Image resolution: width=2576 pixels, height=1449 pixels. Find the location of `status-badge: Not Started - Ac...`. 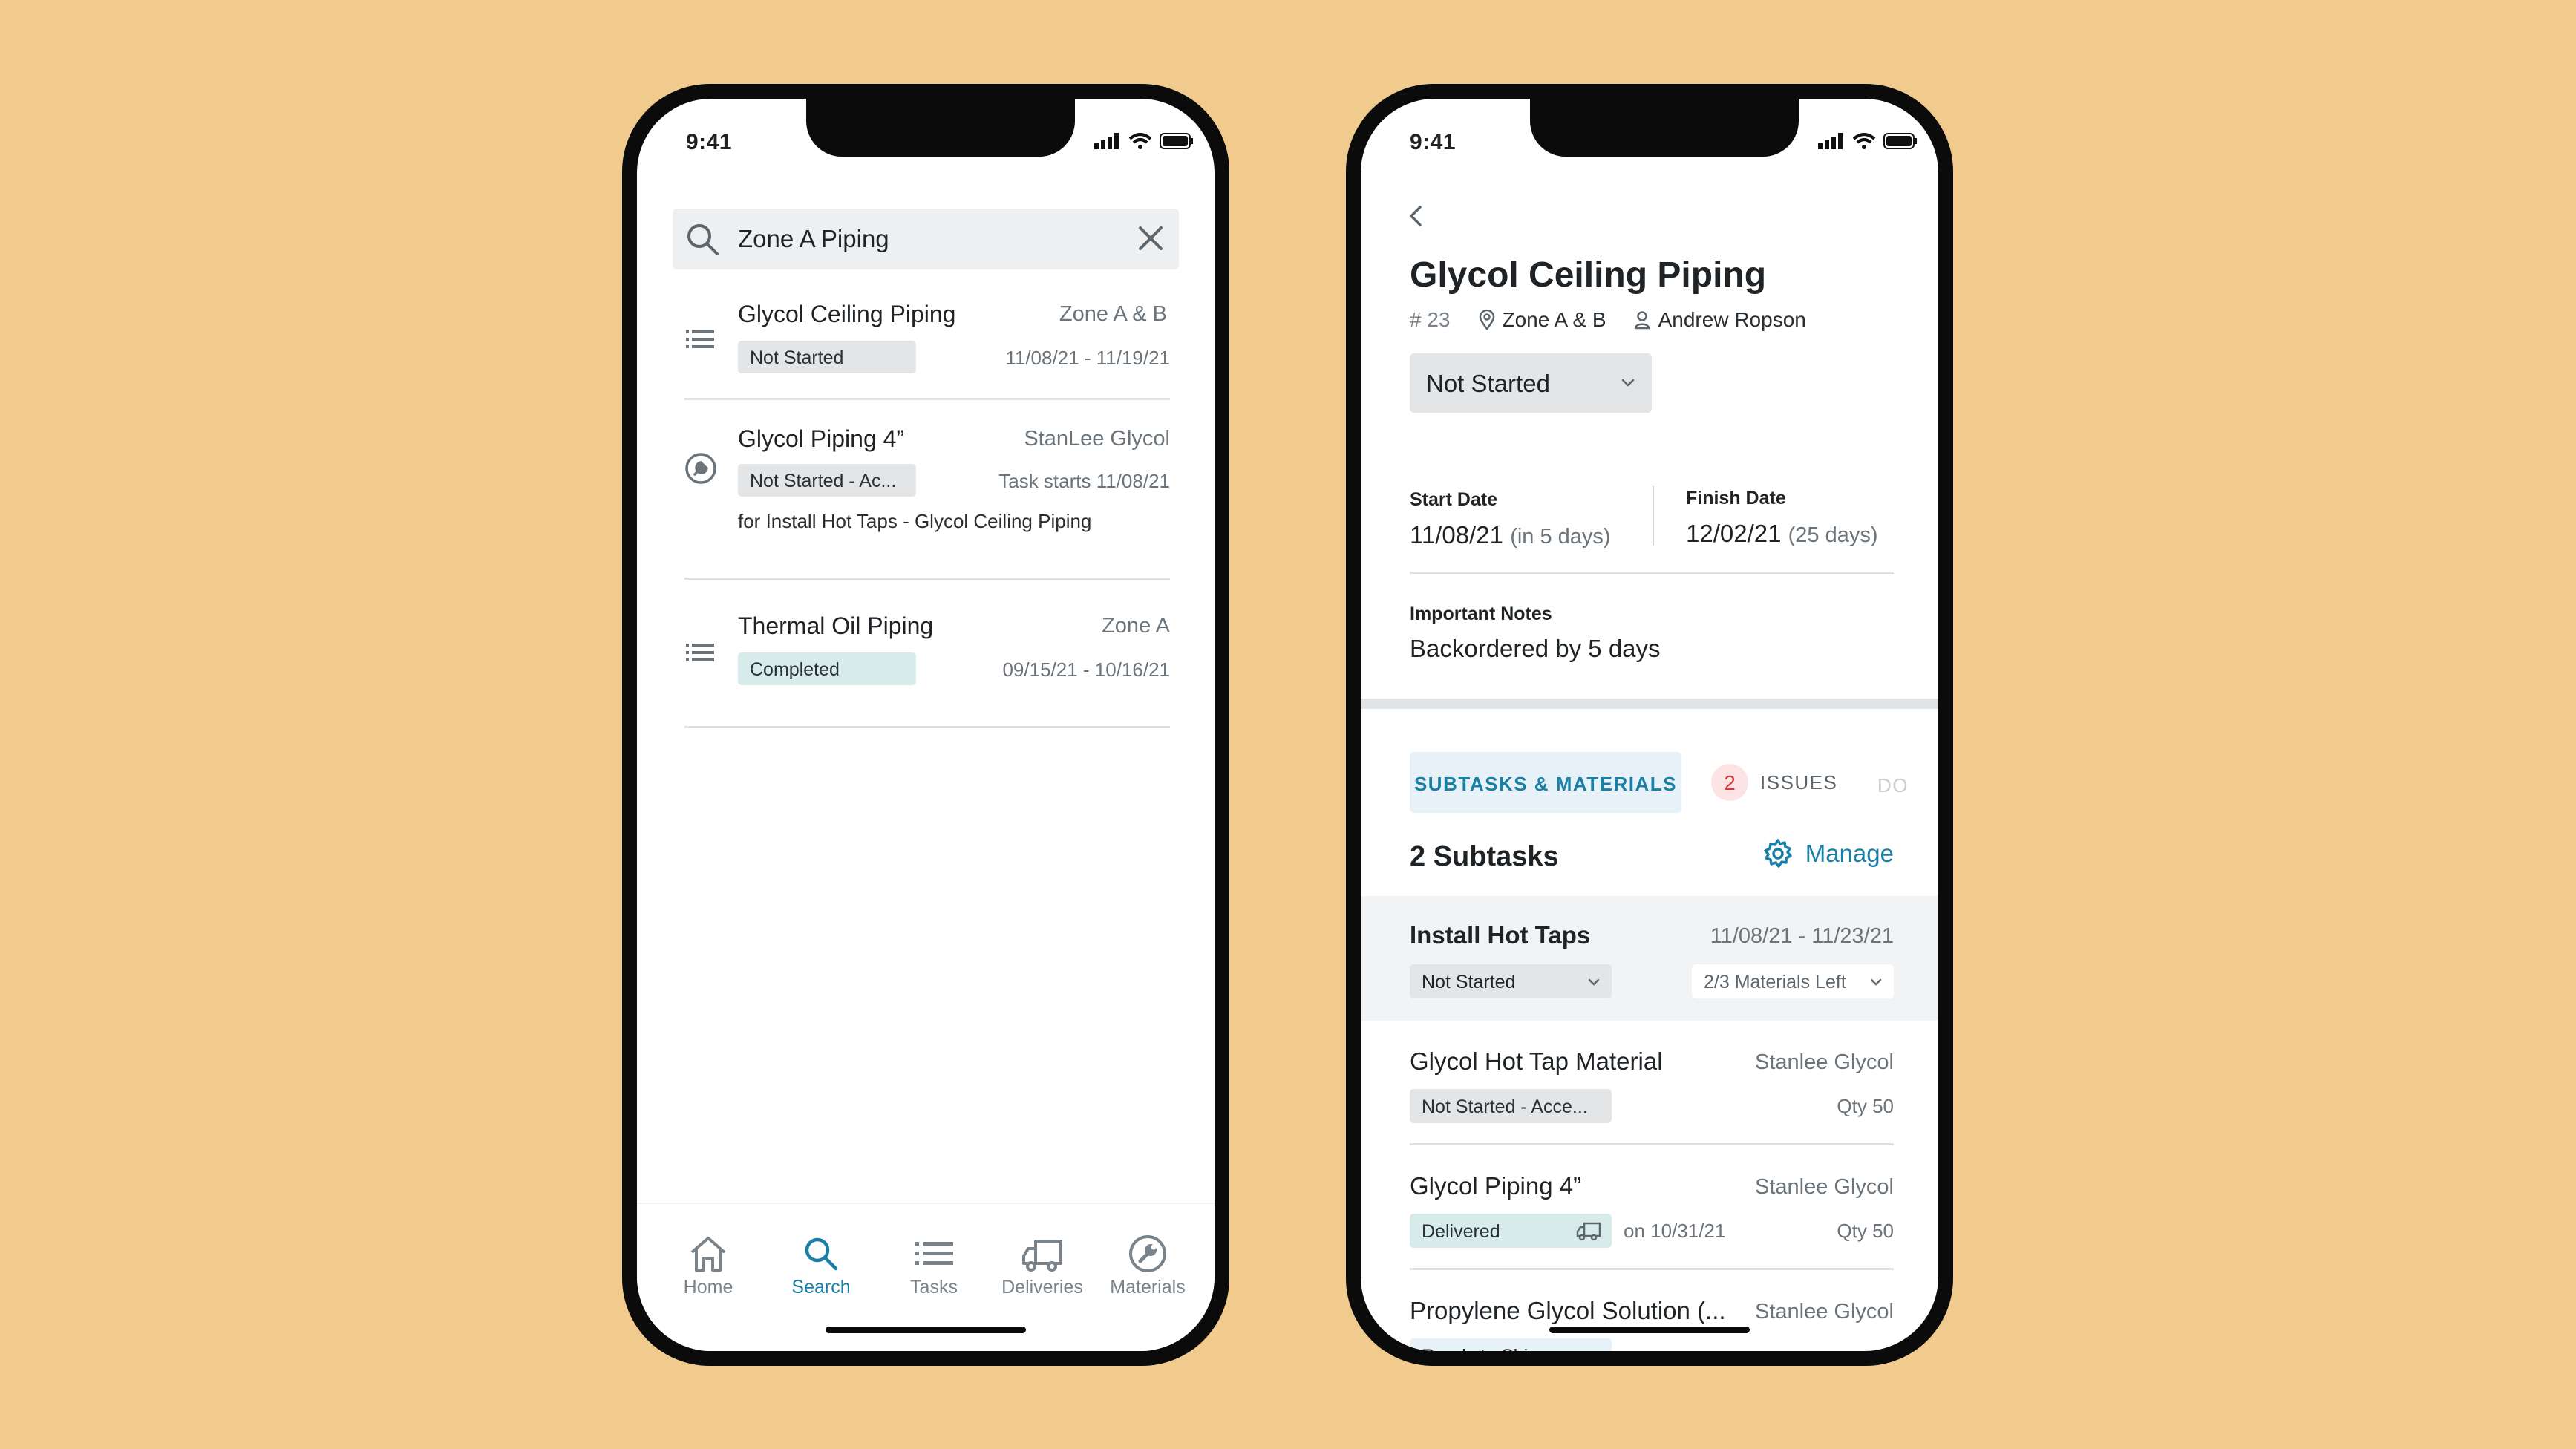

status-badge: Not Started - Ac... is located at coordinates (827, 481).